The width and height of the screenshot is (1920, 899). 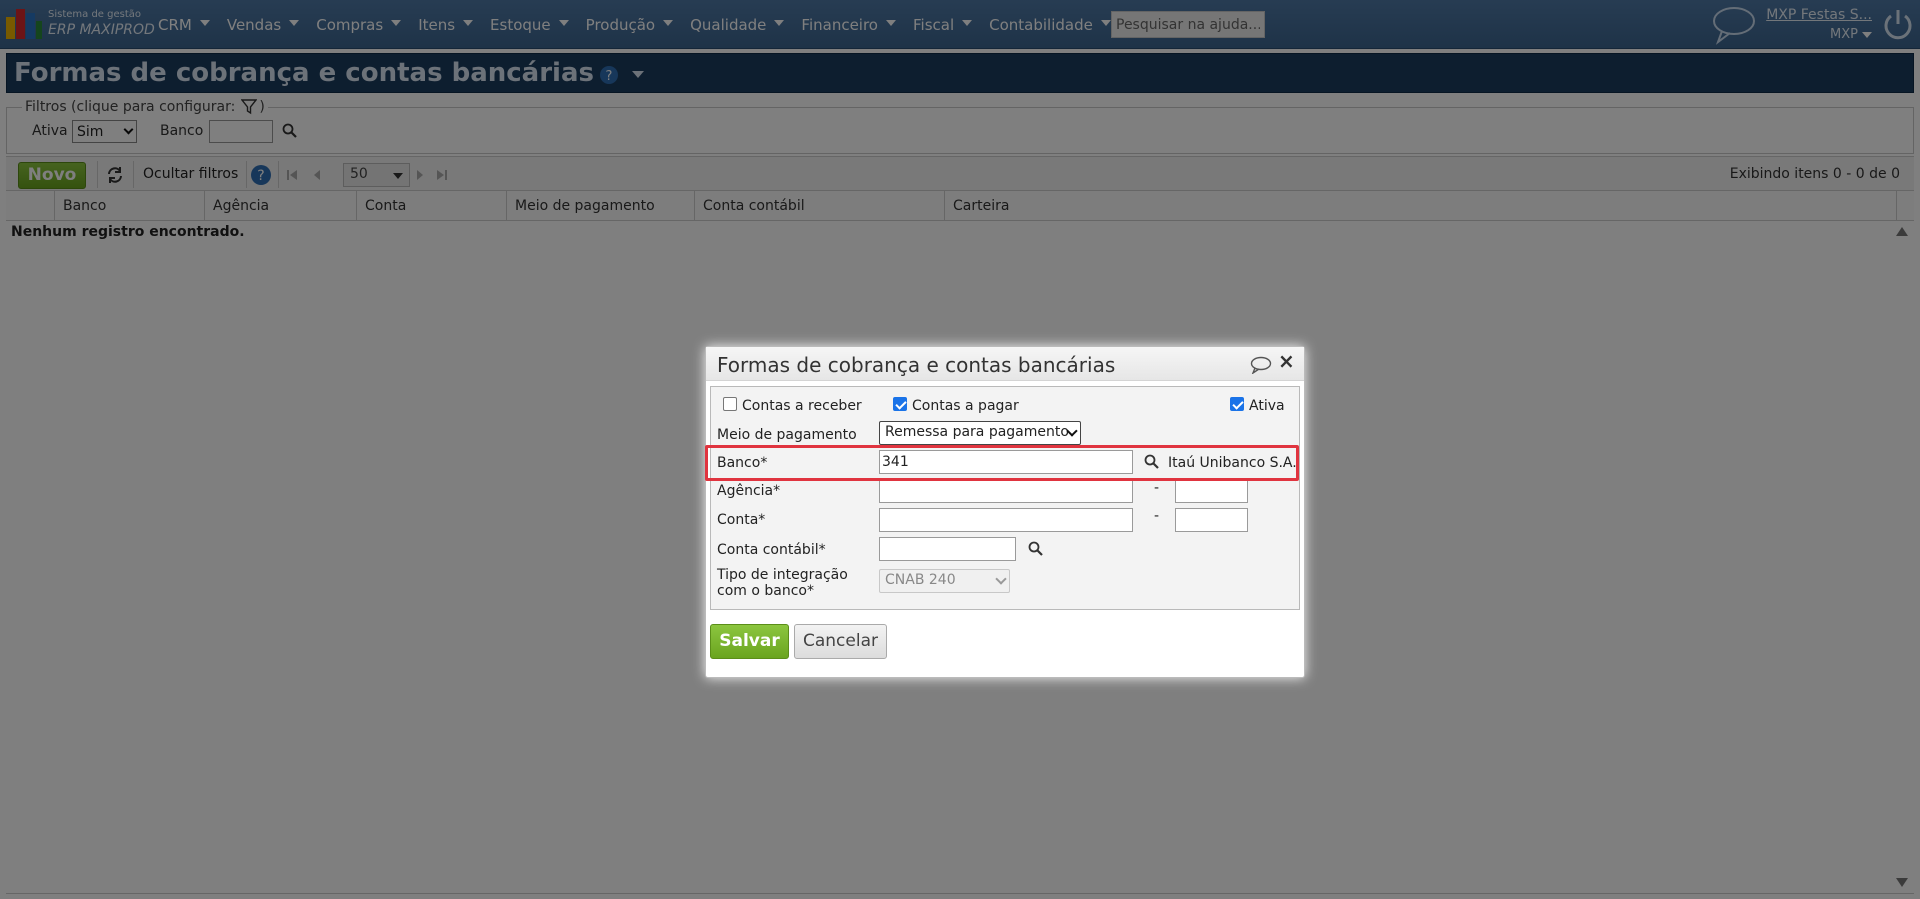 I want to click on banco-name: Itaú Unibanco S.A., so click(x=1232, y=463).